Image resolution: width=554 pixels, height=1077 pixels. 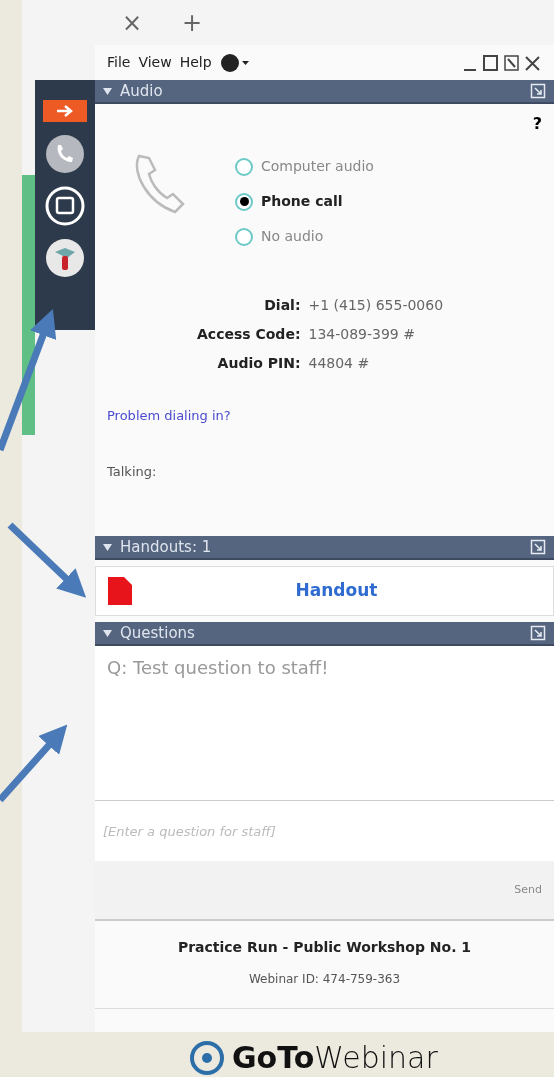 I want to click on handout-name: Handout, so click(x=336, y=591).